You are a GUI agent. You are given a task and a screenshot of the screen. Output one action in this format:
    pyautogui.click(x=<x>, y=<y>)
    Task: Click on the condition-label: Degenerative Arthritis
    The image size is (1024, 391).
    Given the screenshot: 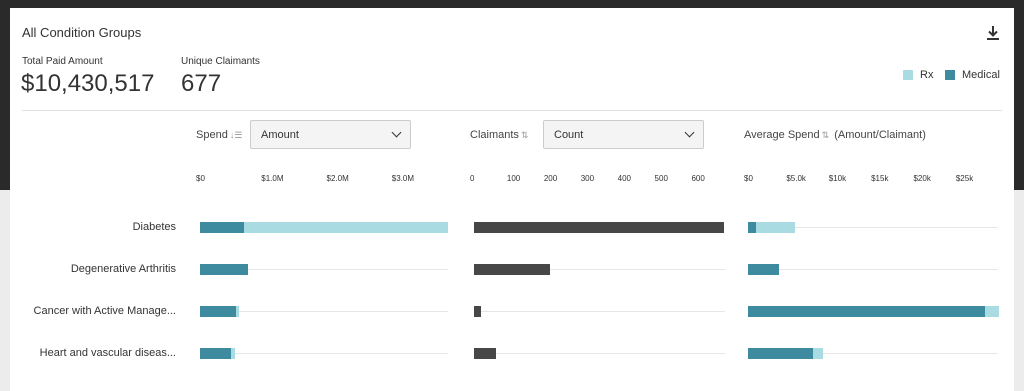 What is the action you would take?
    pyautogui.click(x=123, y=269)
    